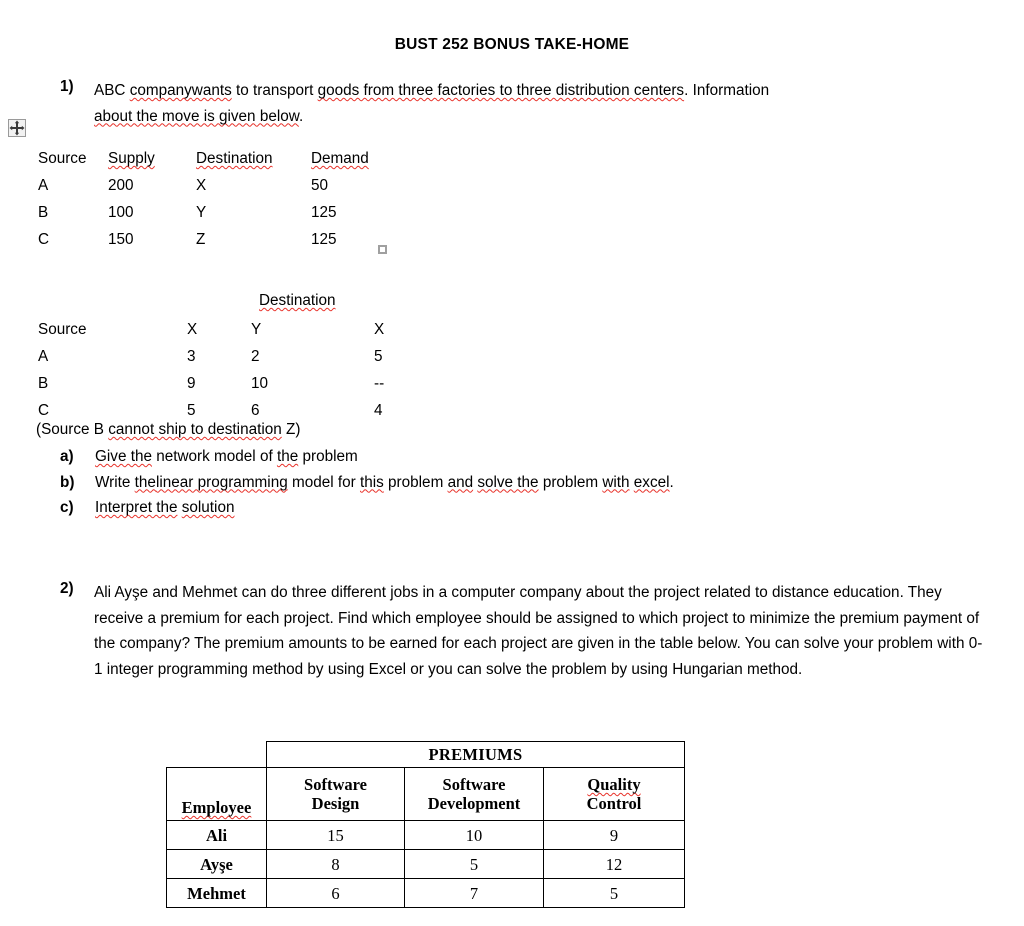  Describe the element at coordinates (67, 86) in the screenshot. I see `question-1-number: 1)` at that location.